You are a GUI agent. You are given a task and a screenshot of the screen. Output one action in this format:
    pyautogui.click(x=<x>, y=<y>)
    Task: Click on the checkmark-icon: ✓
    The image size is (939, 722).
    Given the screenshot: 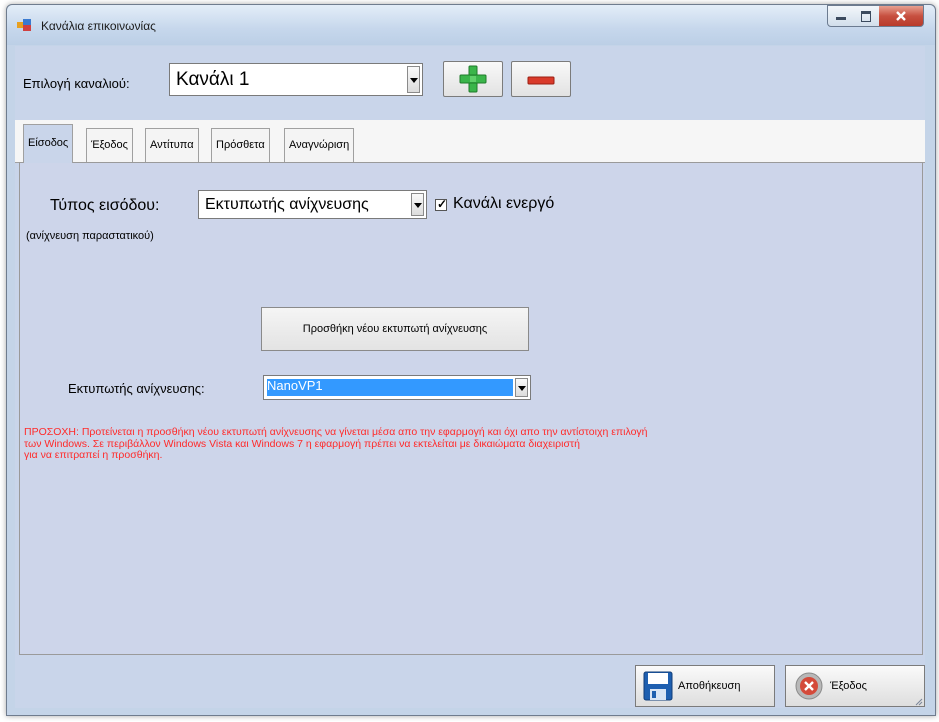 What is the action you would take?
    pyautogui.click(x=442, y=204)
    